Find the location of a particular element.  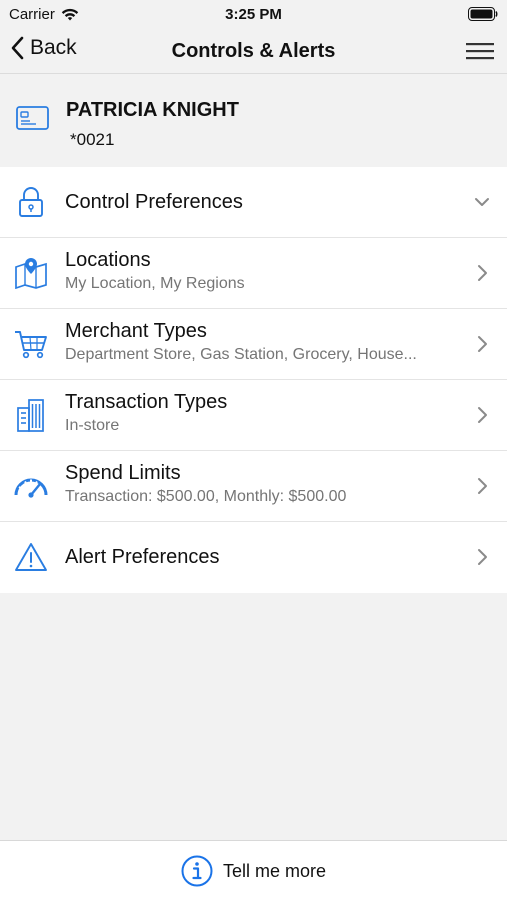

status-bar: Carrier 3:25 PM is located at coordinates (253, 14).